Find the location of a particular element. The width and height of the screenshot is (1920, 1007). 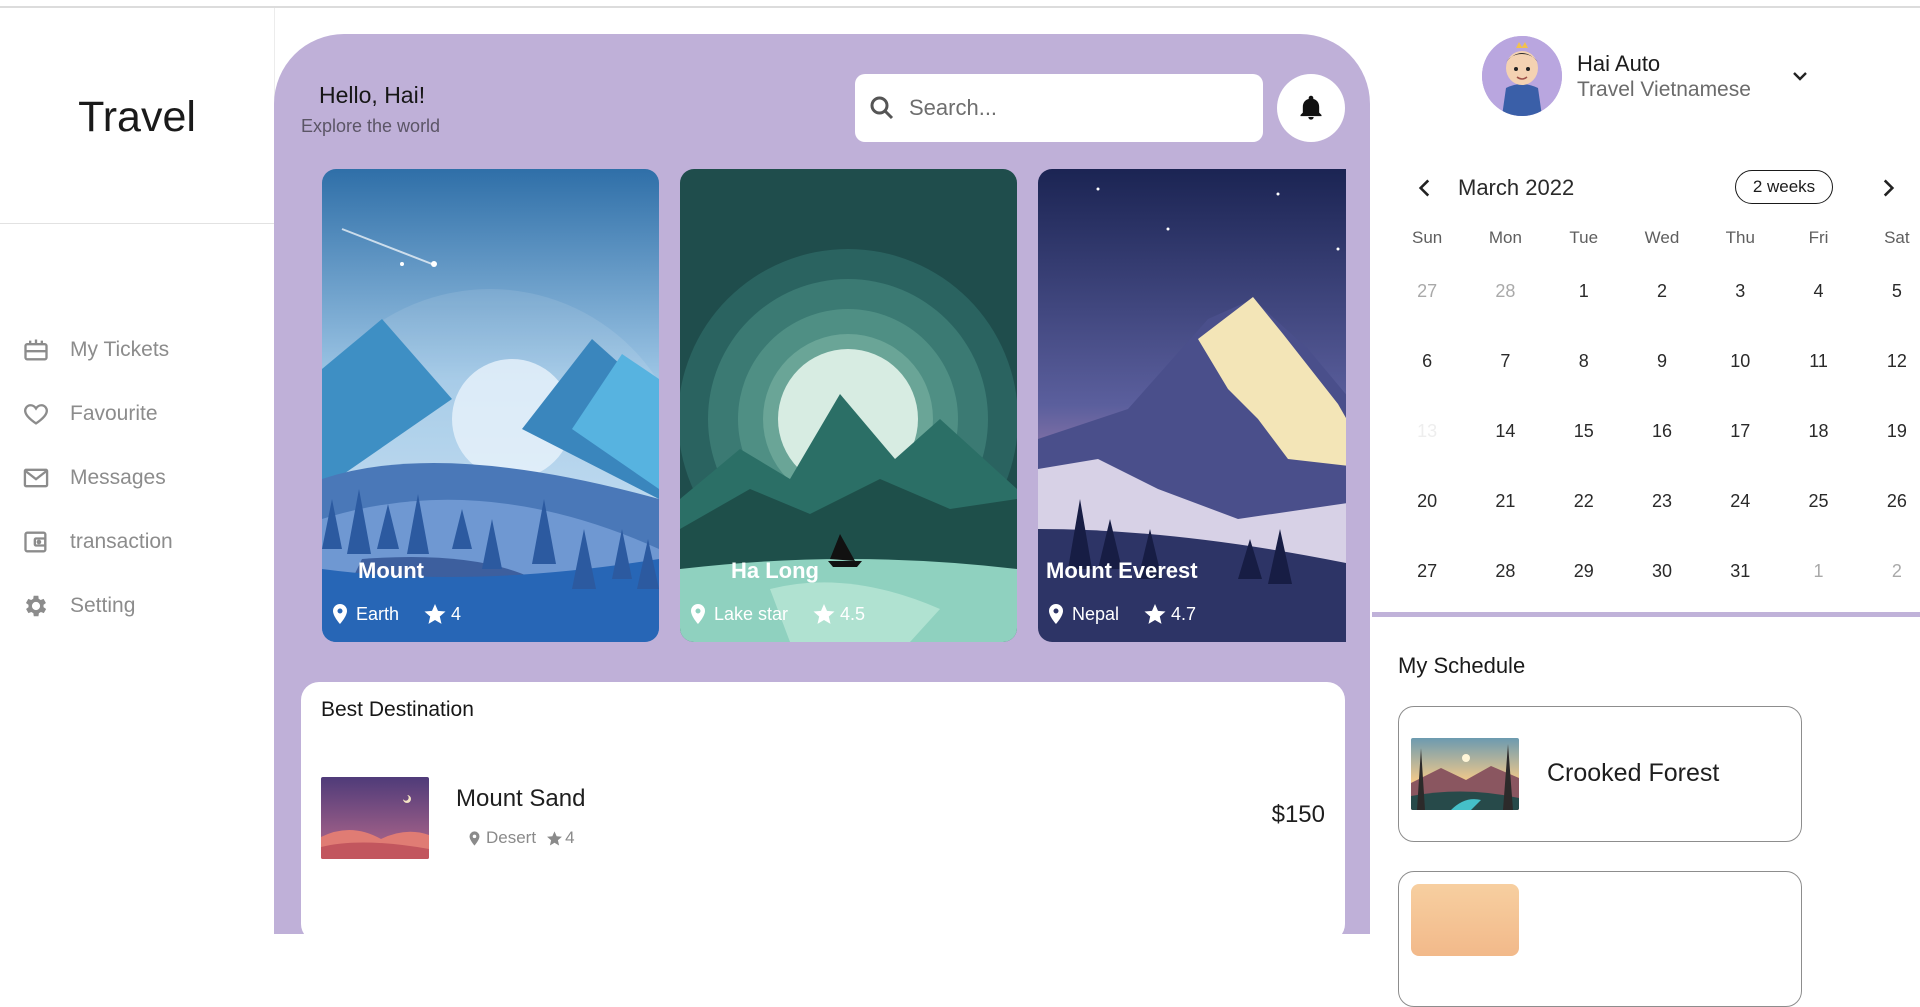

calendar-day: 26 is located at coordinates (1889, 501).